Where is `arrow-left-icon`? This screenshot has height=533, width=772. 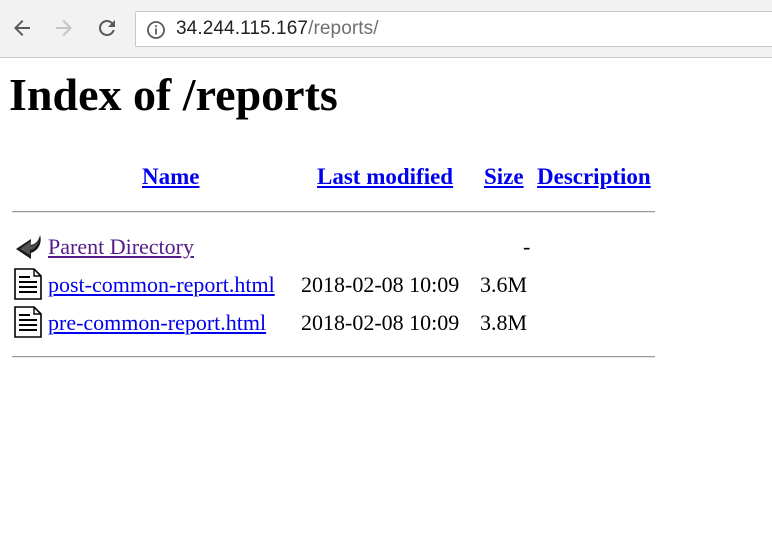 arrow-left-icon is located at coordinates (22, 28).